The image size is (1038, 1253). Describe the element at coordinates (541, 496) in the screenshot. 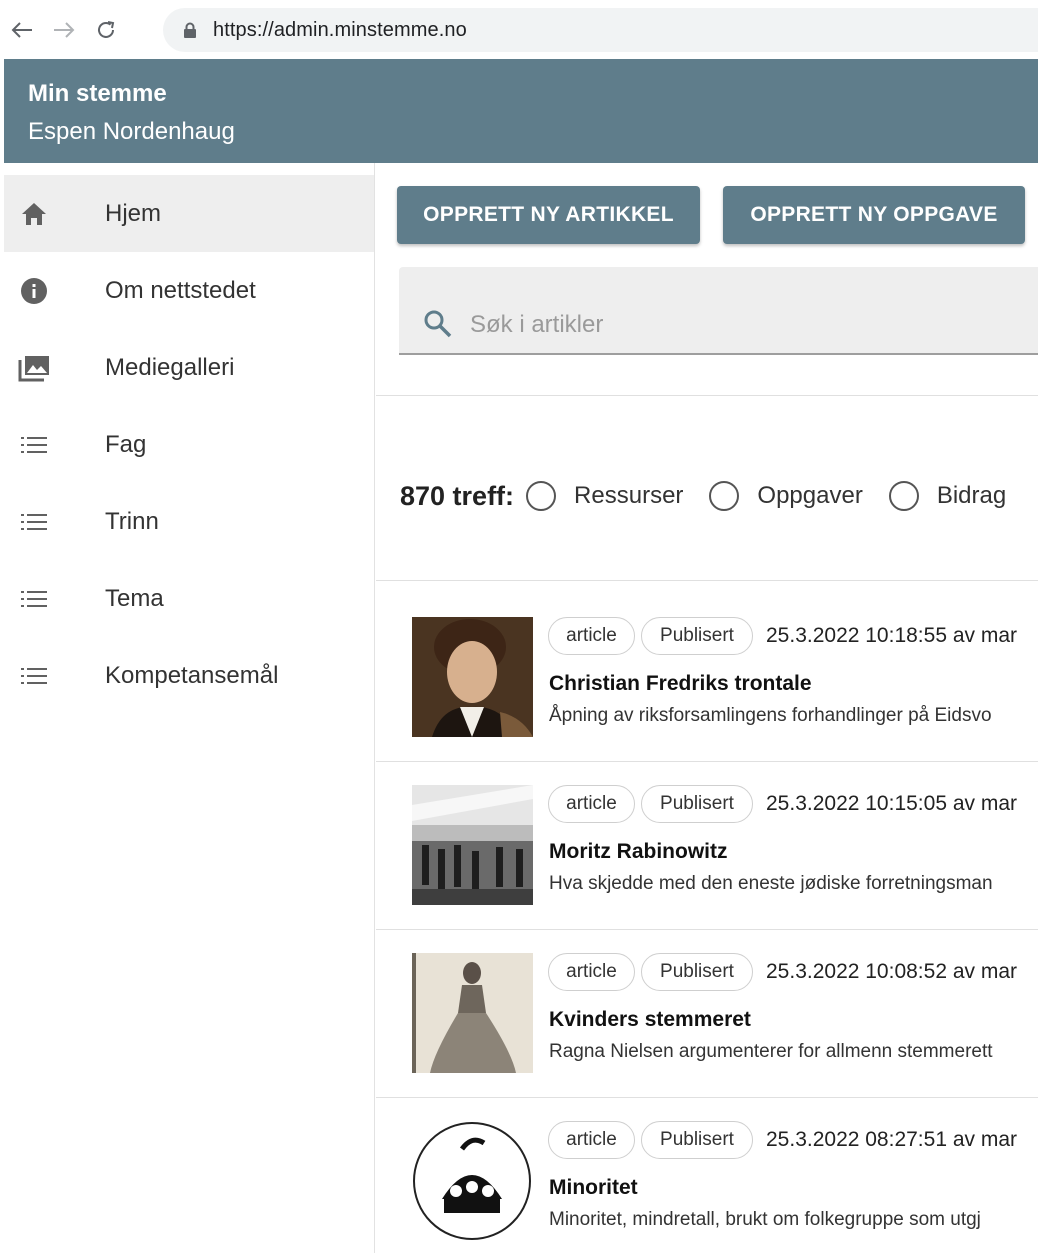

I see `radio-ressurser` at that location.